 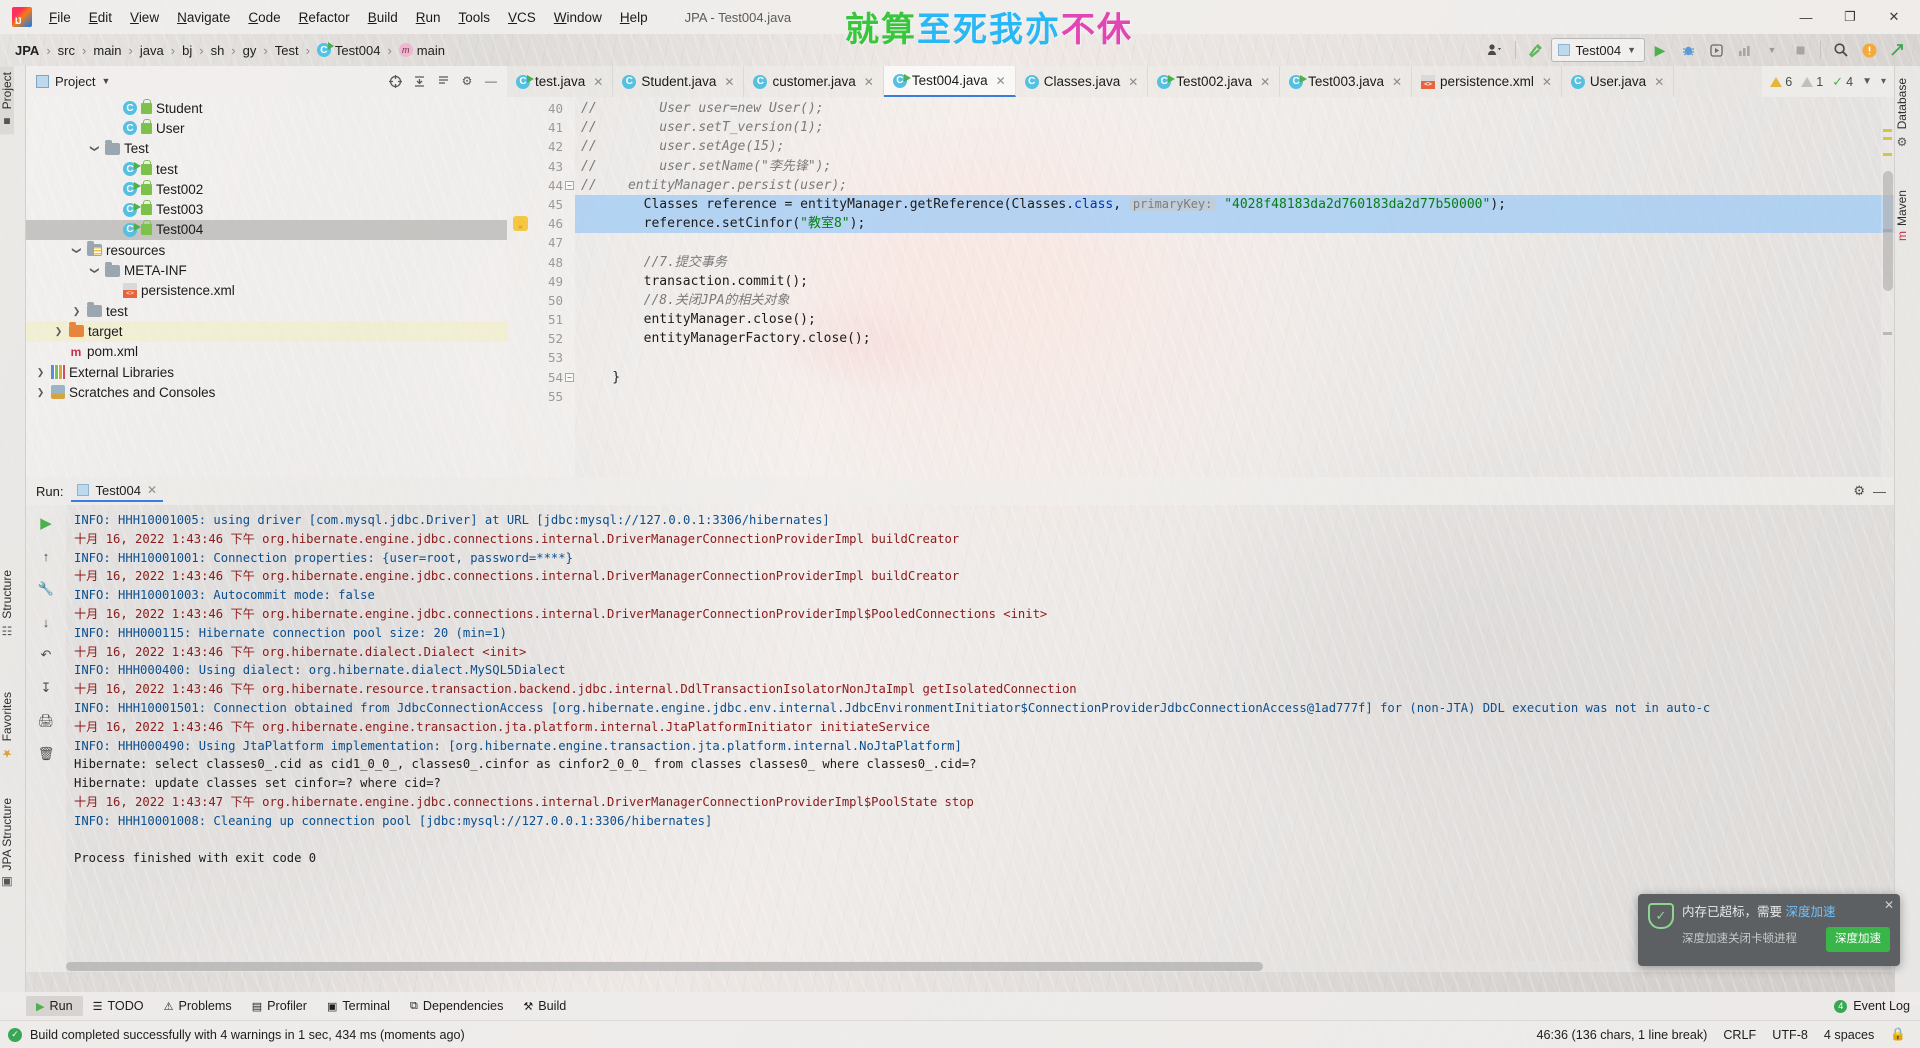 I want to click on tree-node-scratches-and-consoles: ❯ Scratches and Consoles, so click(x=266, y=392).